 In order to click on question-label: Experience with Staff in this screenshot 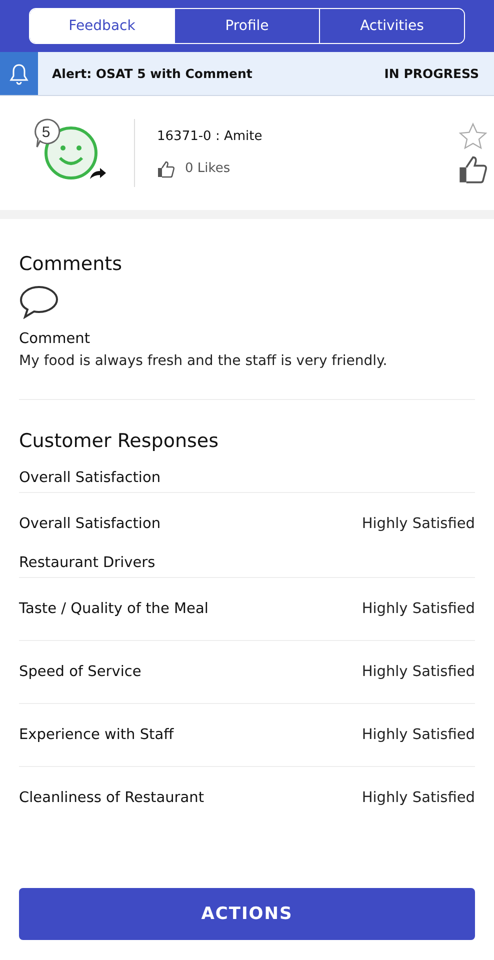, I will do `click(96, 735)`.